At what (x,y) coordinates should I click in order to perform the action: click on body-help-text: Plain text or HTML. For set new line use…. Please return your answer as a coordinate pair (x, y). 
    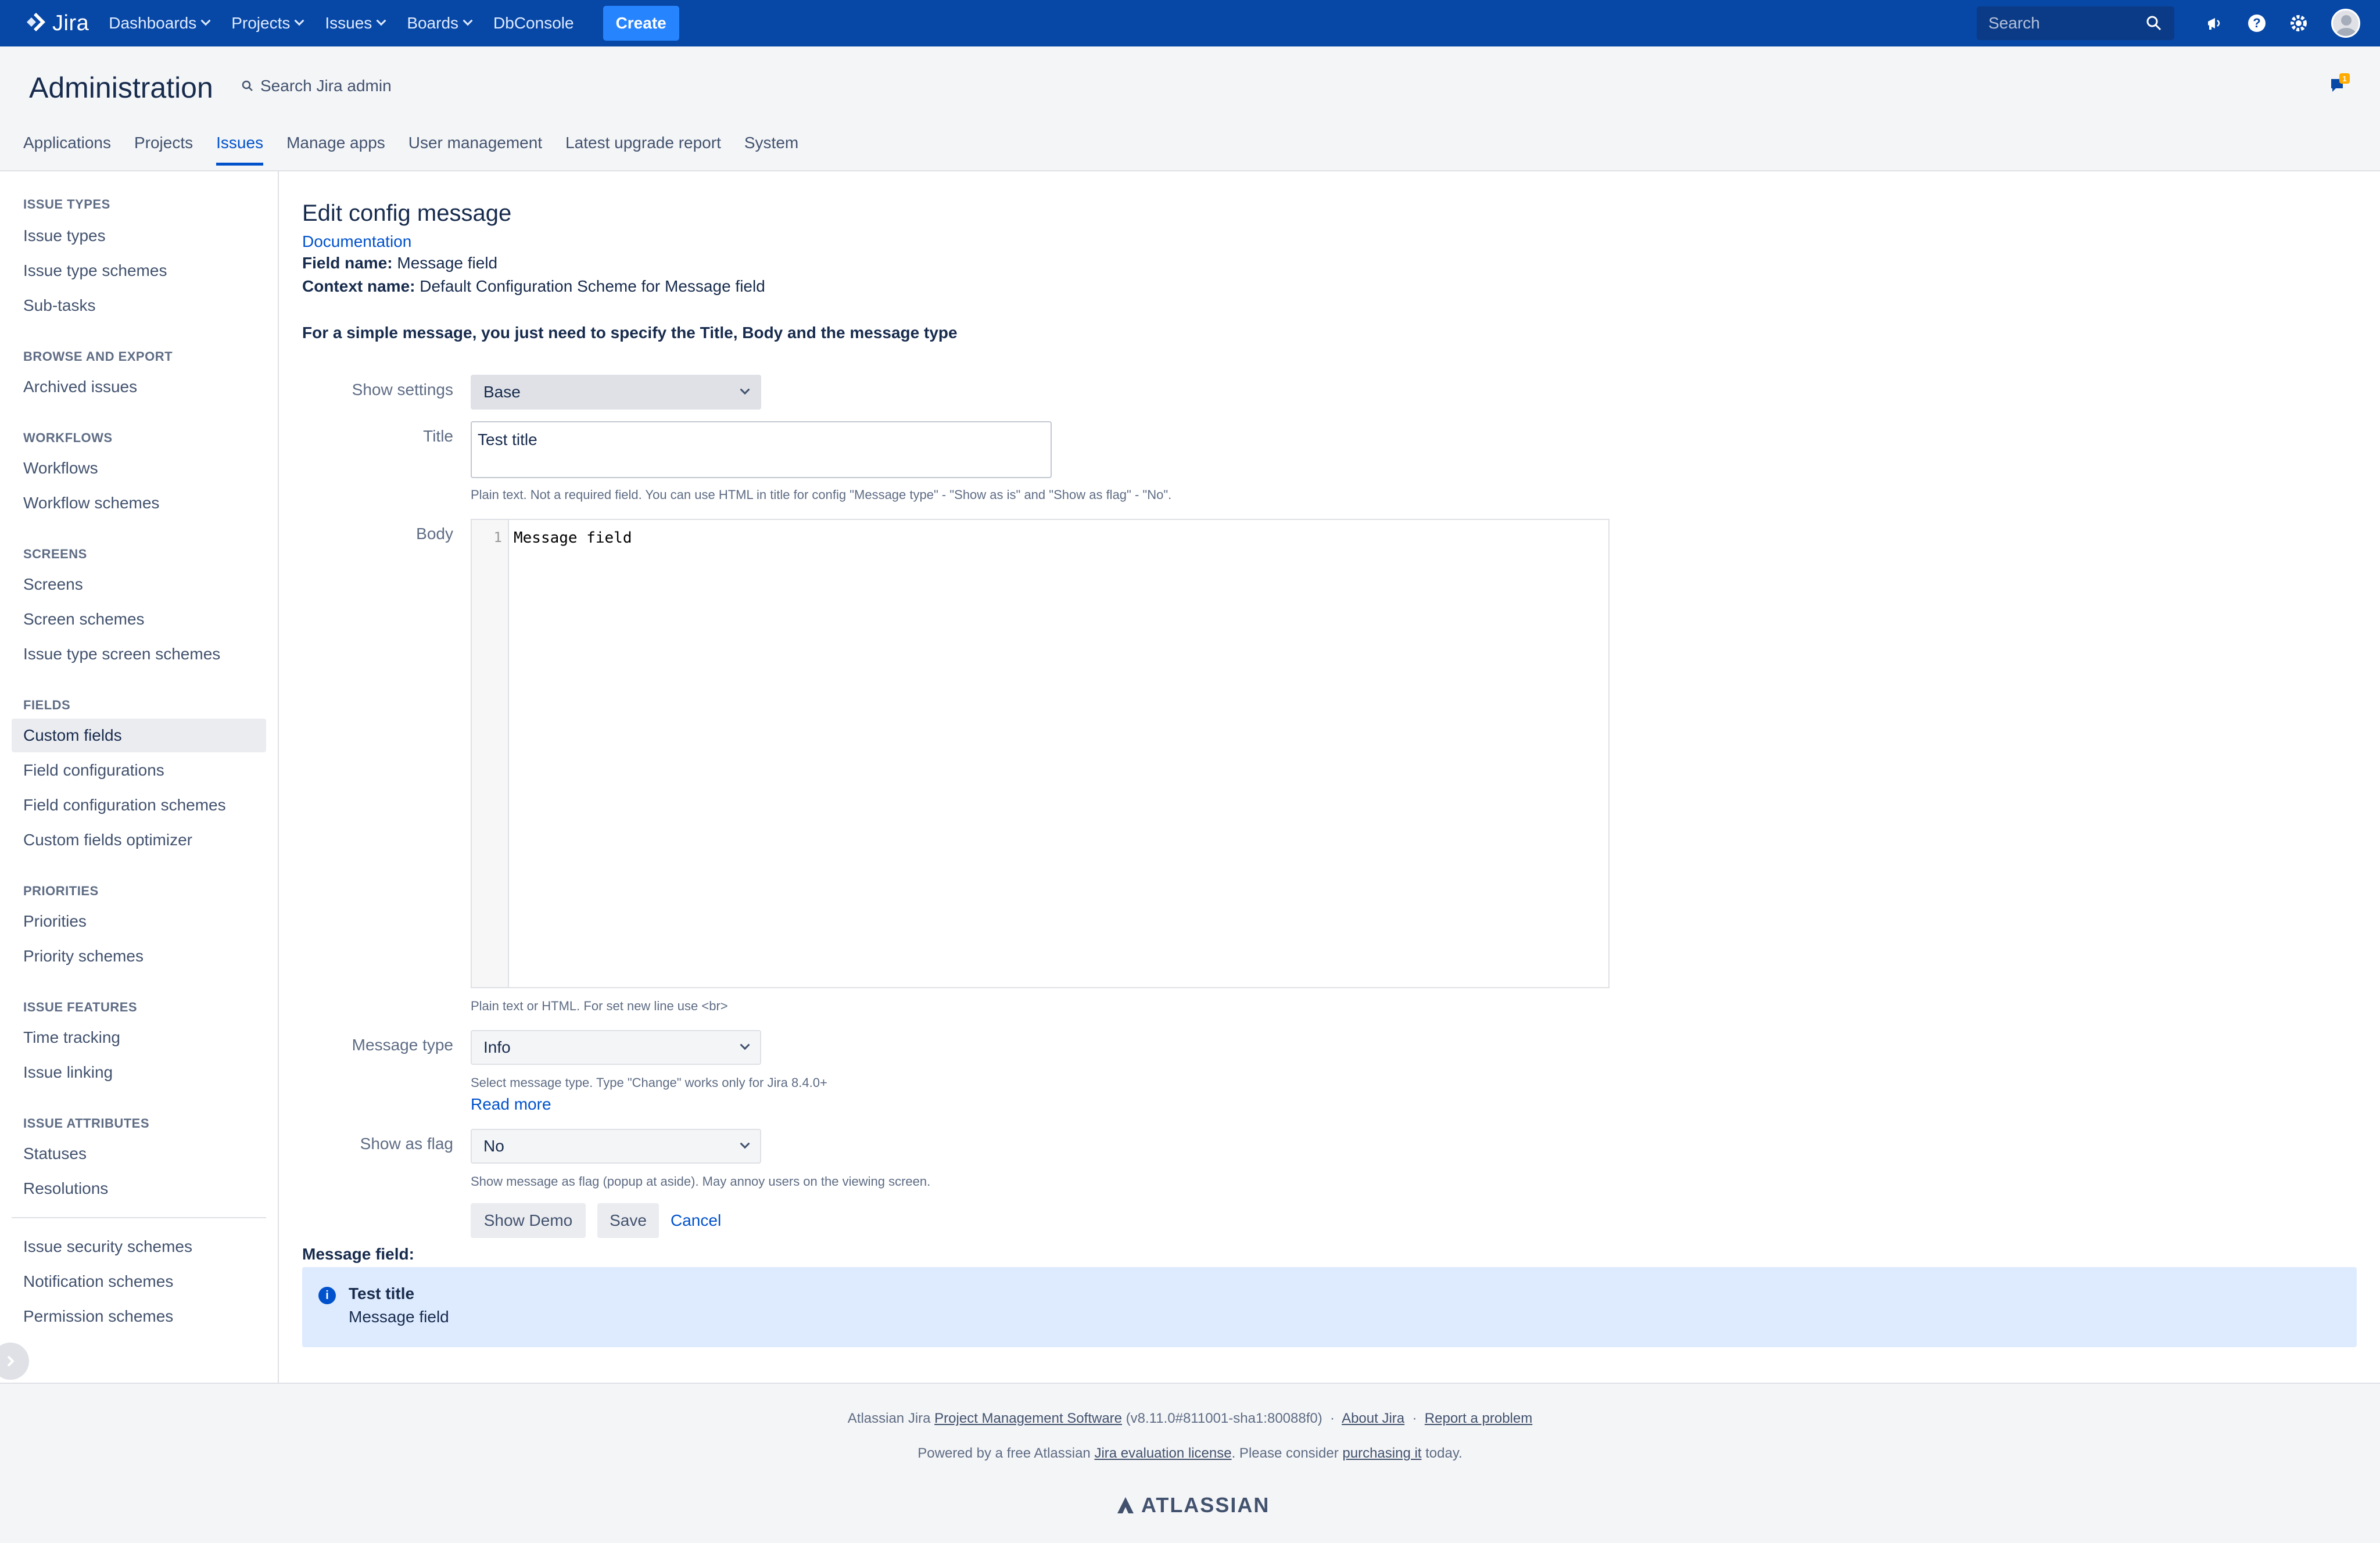
    Looking at the image, I should click on (599, 1006).